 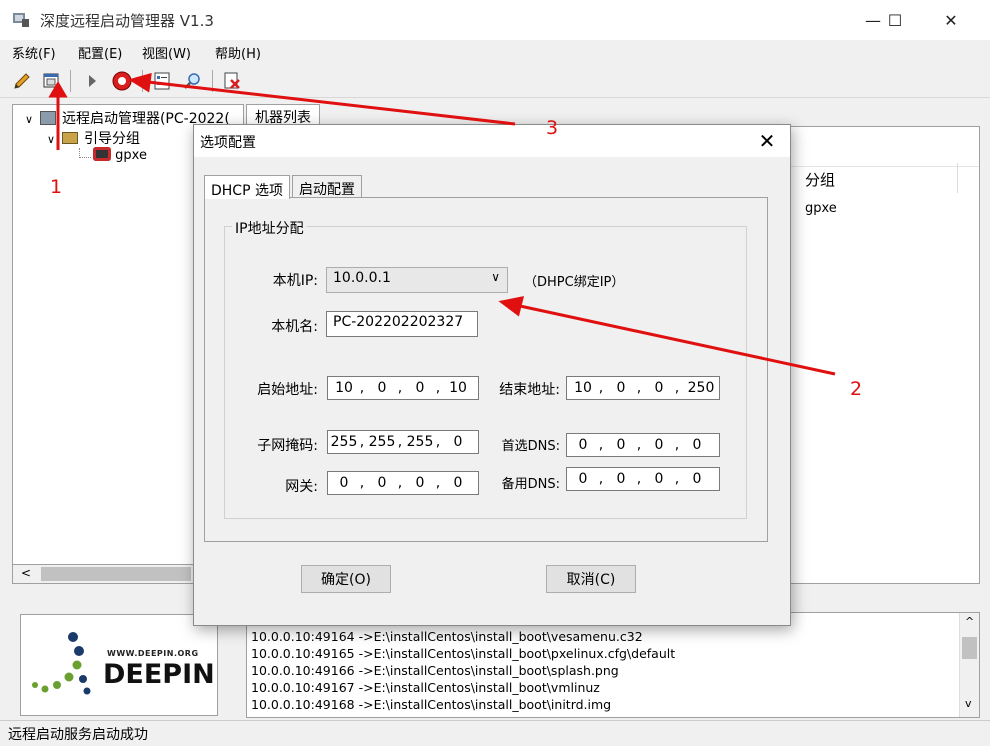 What do you see at coordinates (56, 187) in the screenshot?
I see `annotation-label-1: 1` at bounding box center [56, 187].